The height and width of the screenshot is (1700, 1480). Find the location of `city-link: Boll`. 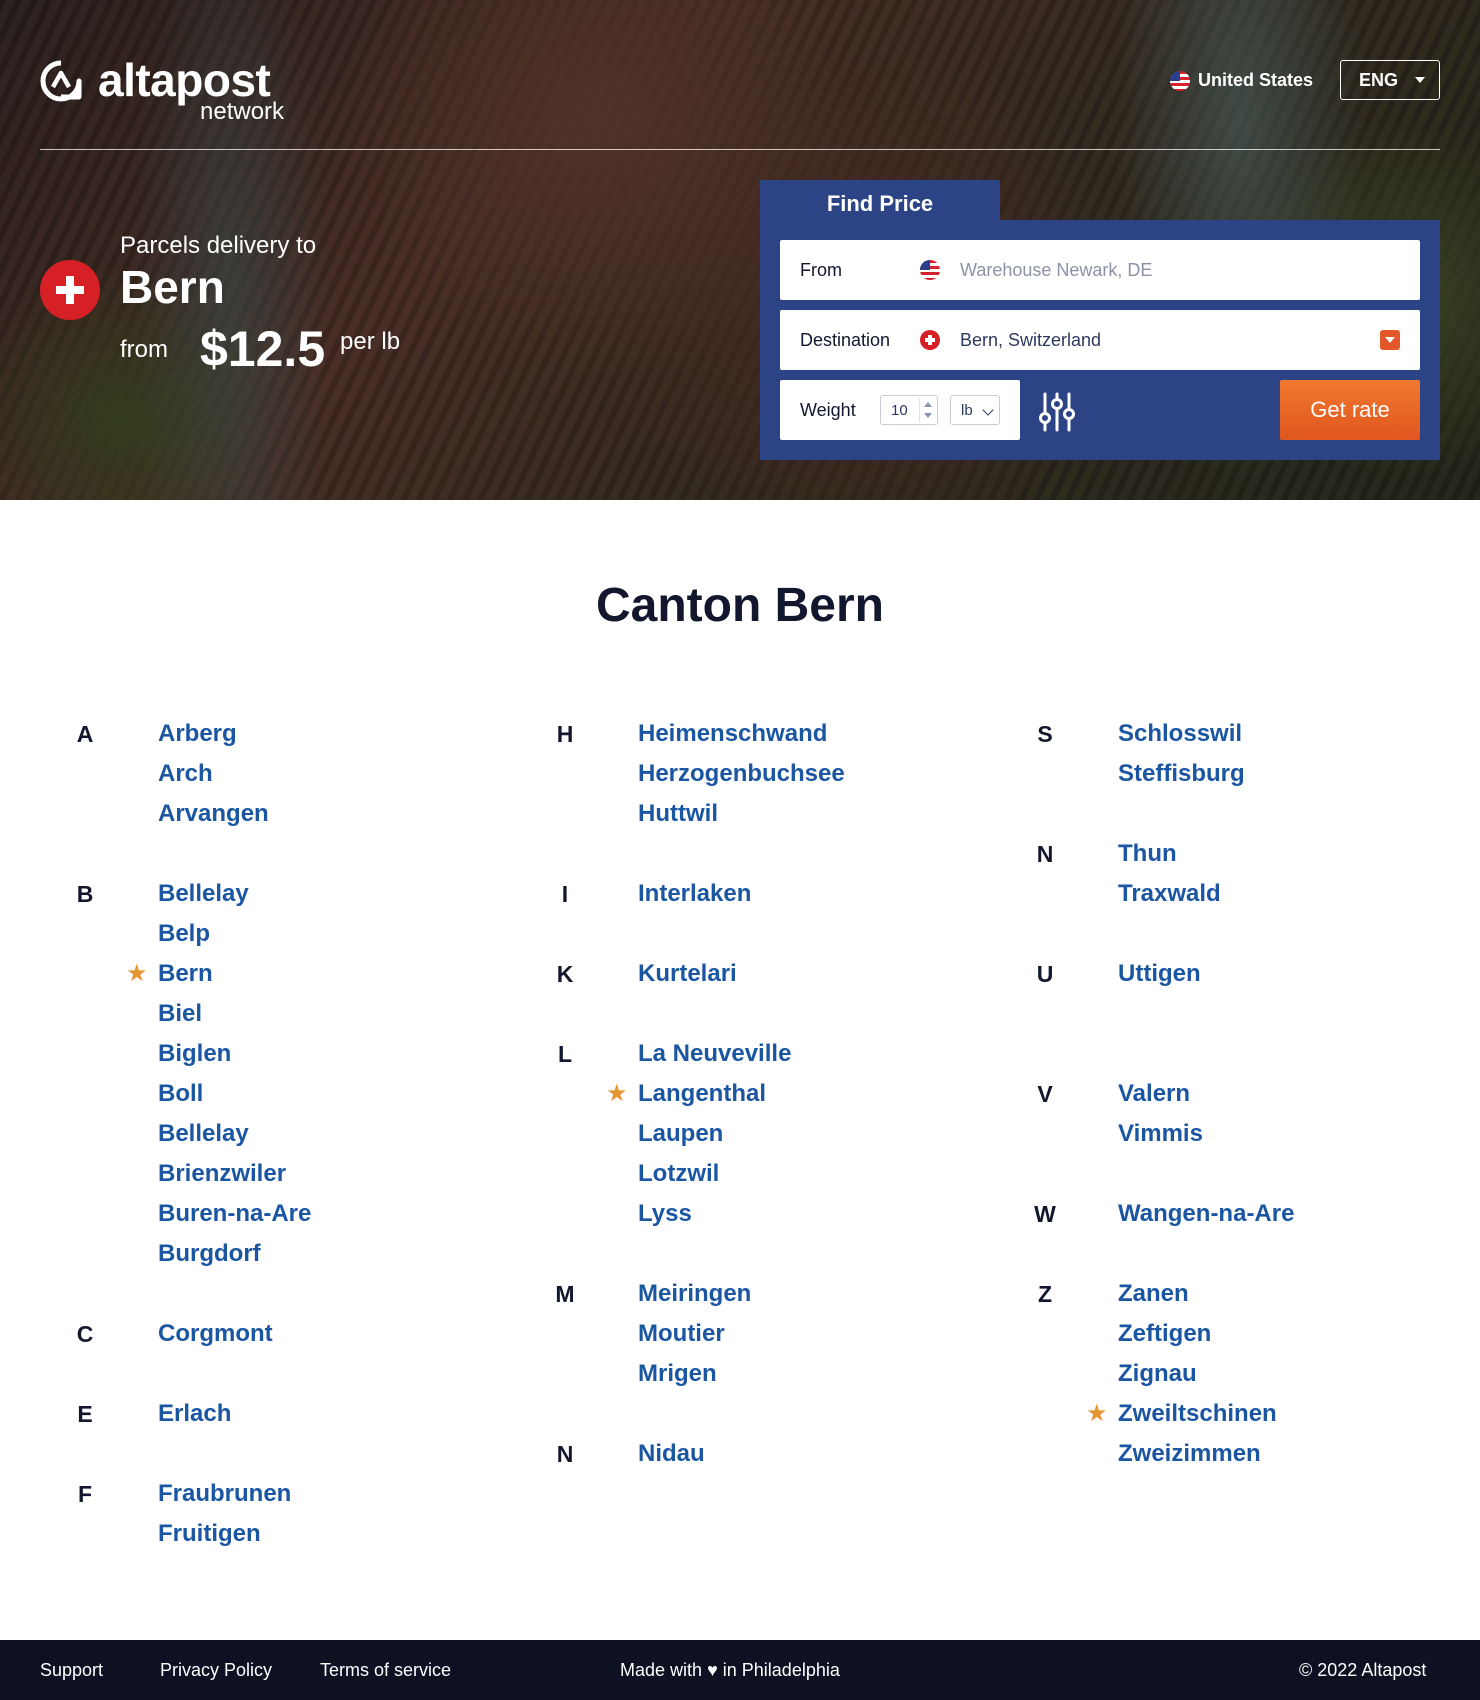

city-link: Boll is located at coordinates (354, 1094).